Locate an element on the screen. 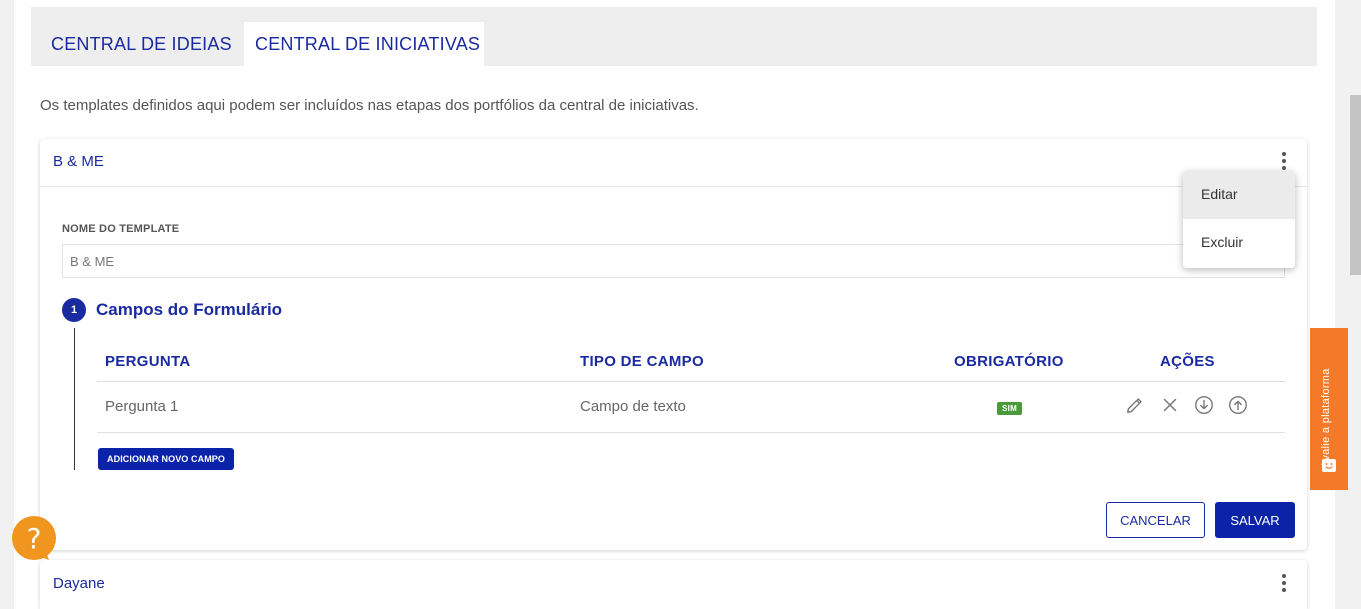 Image resolution: width=1361 pixels, height=609 pixels. tab-central-de-ideias: CENTRAL DE IDEIAS is located at coordinates (141, 44).